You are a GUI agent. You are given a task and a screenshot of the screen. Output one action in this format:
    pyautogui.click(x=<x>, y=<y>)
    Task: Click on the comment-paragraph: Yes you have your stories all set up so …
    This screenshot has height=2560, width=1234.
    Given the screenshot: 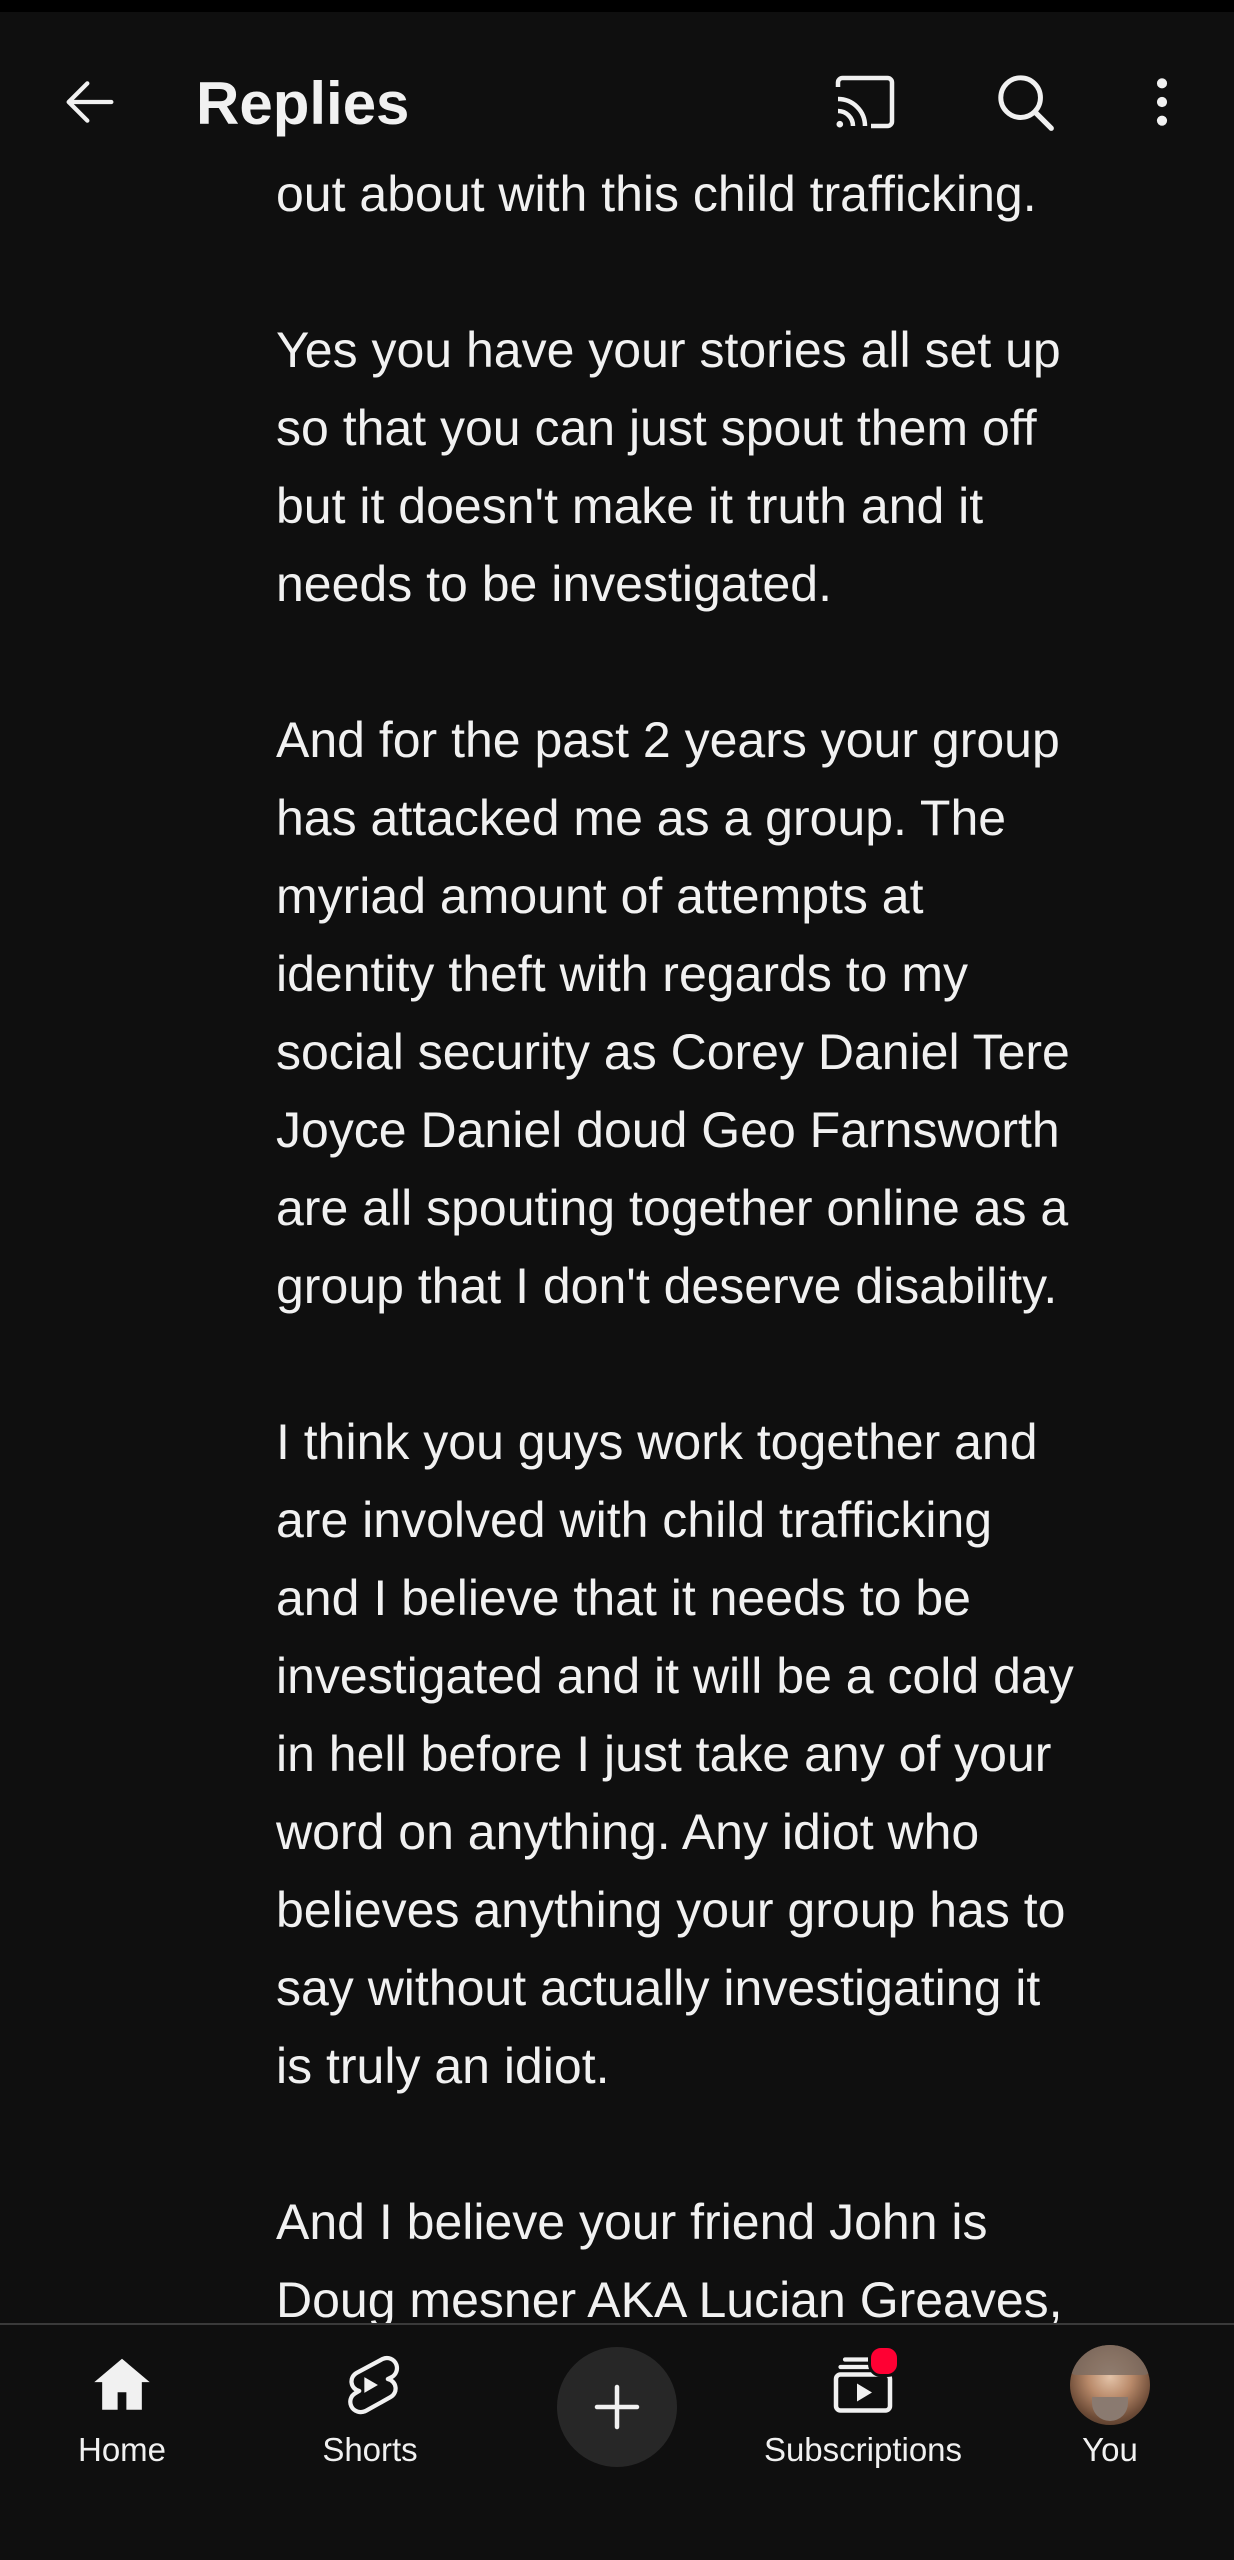 What is the action you would take?
    pyautogui.click(x=668, y=467)
    